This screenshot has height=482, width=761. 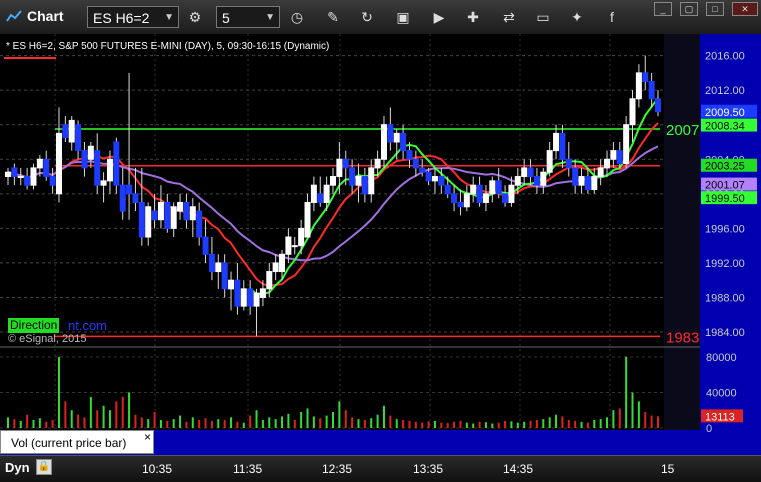 I want to click on price-tag: 2003.25, so click(x=725, y=167).